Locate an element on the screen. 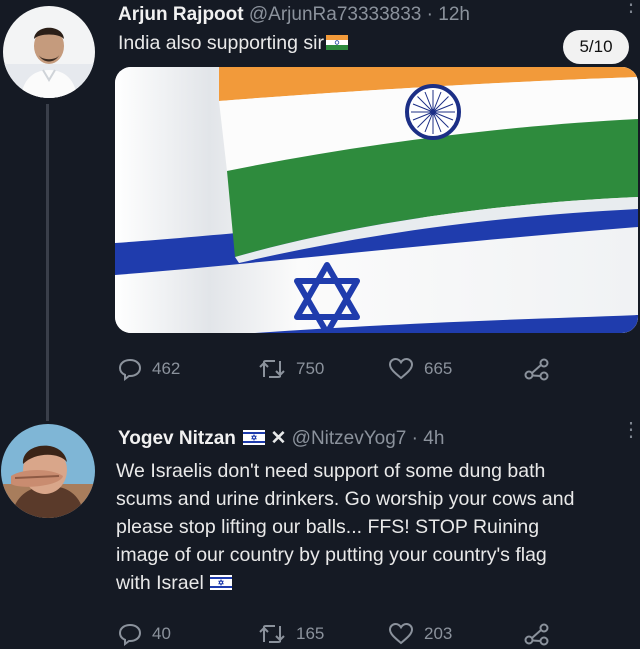 This screenshot has height=649, width=640. india-flag-icon is located at coordinates (336, 42).